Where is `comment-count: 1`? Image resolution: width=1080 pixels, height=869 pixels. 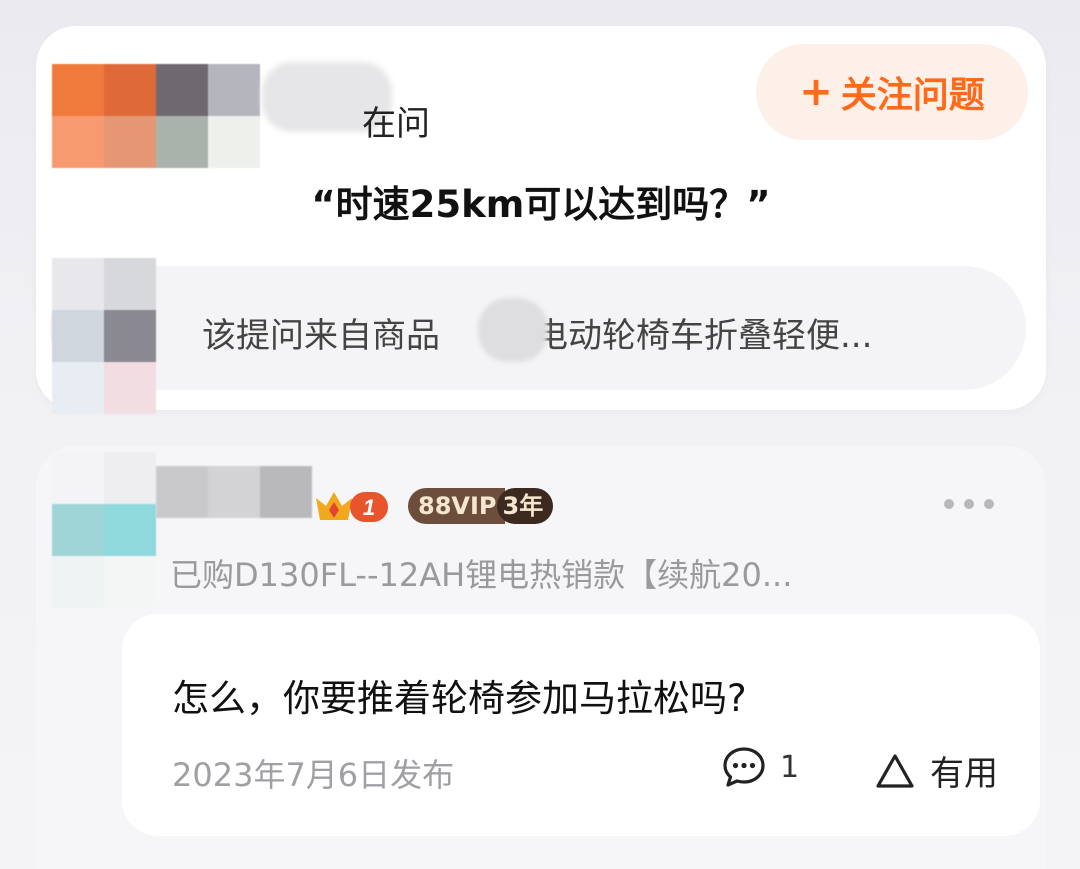
comment-count: 1 is located at coordinates (790, 767).